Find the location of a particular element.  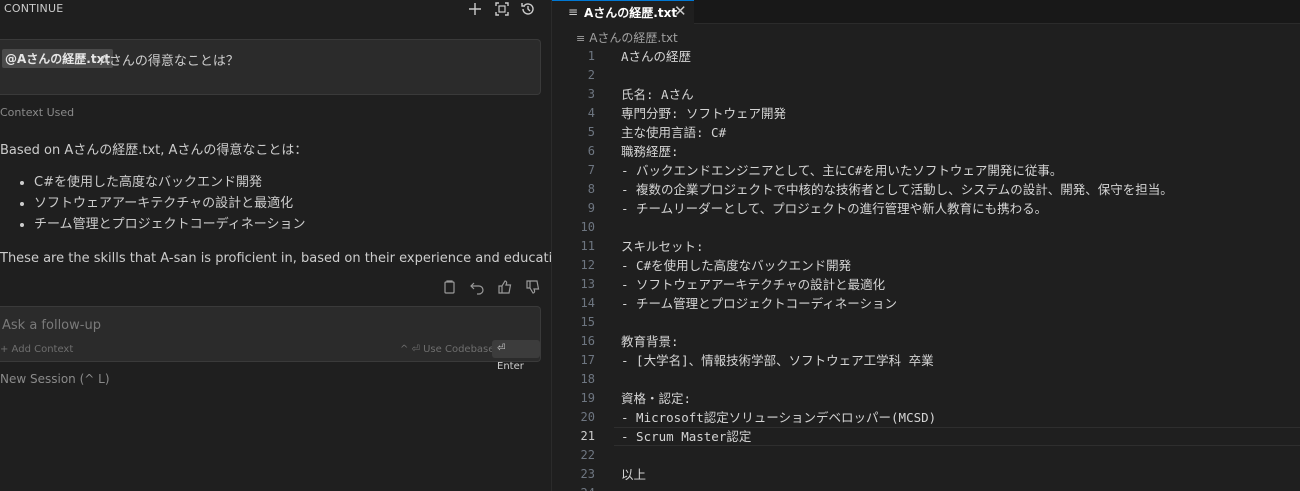

line-text: - Microsoft認定ソリューションデベロッパー(MCSD) is located at coordinates (779, 417).